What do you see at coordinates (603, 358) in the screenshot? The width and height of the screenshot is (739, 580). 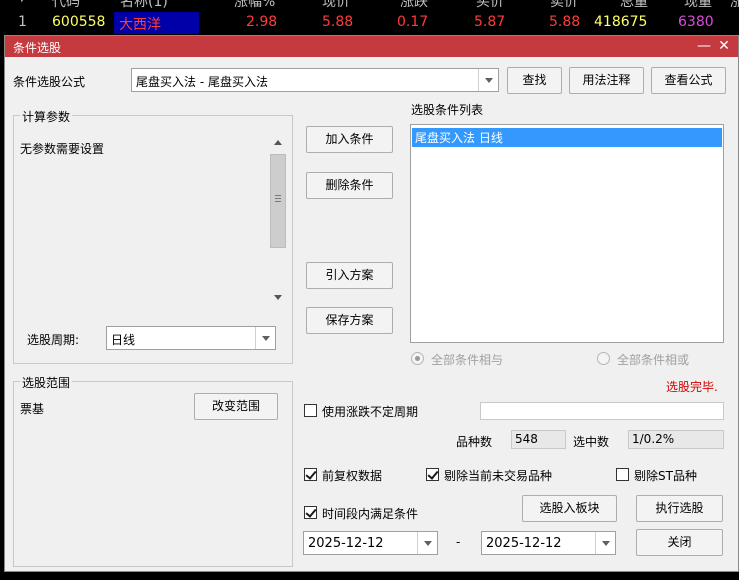 I see `radio-or` at bounding box center [603, 358].